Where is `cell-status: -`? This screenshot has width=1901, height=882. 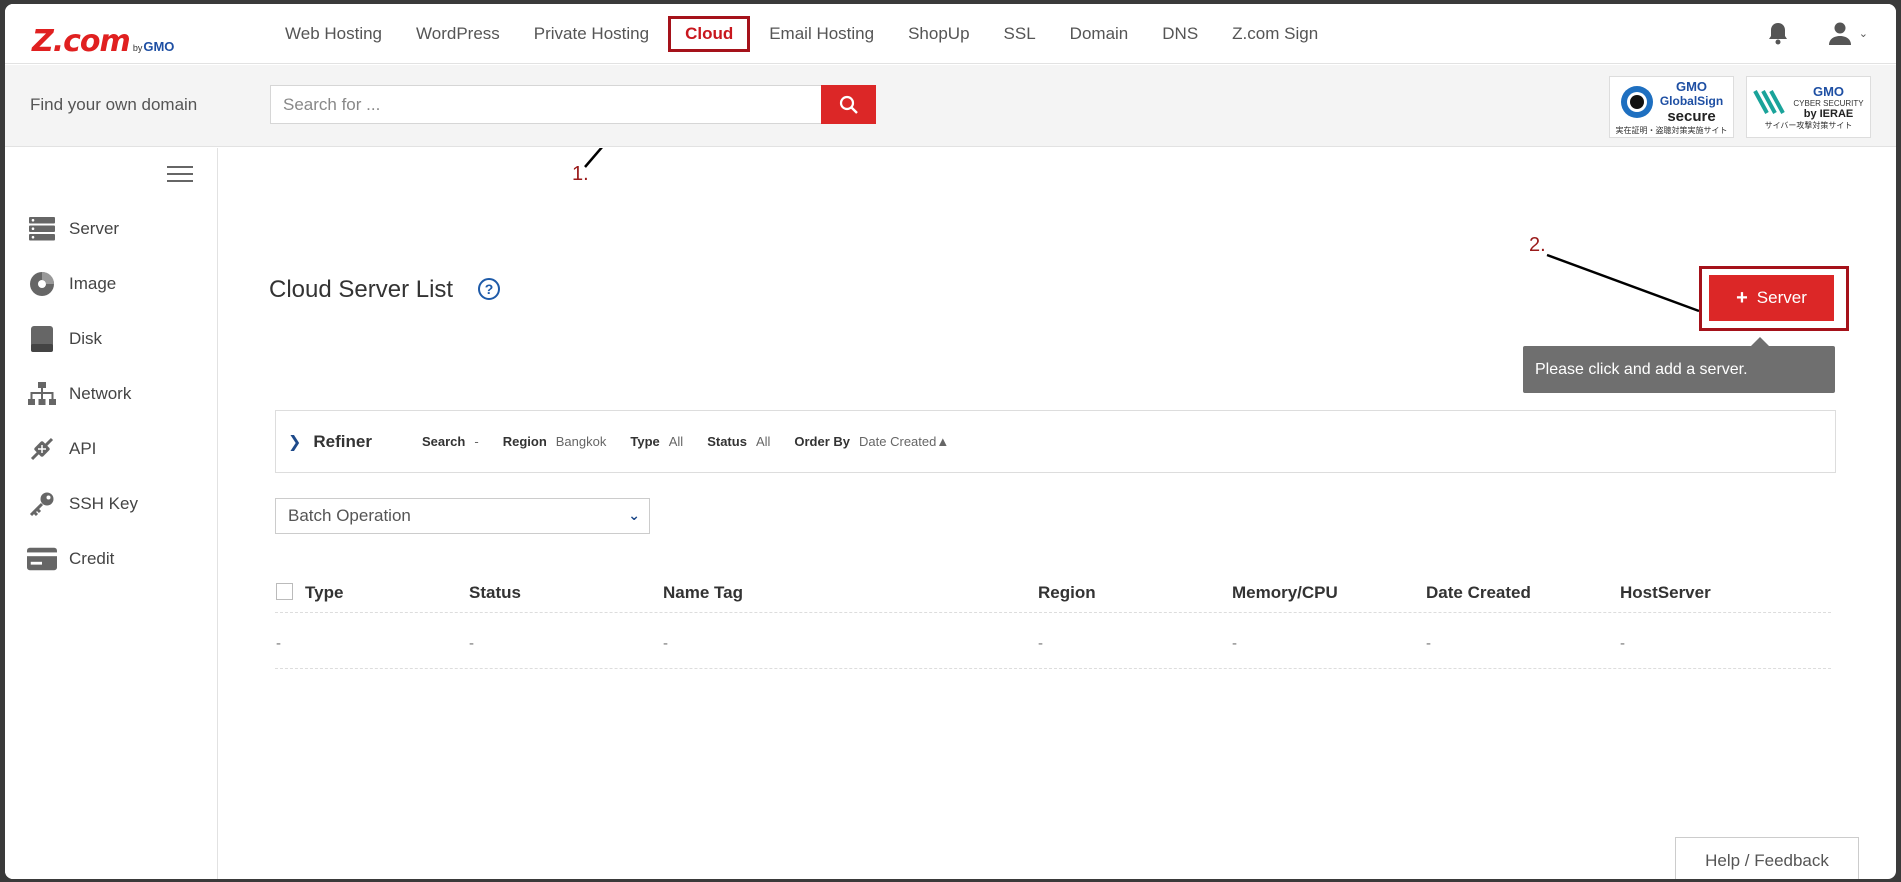 cell-status: - is located at coordinates (471, 643).